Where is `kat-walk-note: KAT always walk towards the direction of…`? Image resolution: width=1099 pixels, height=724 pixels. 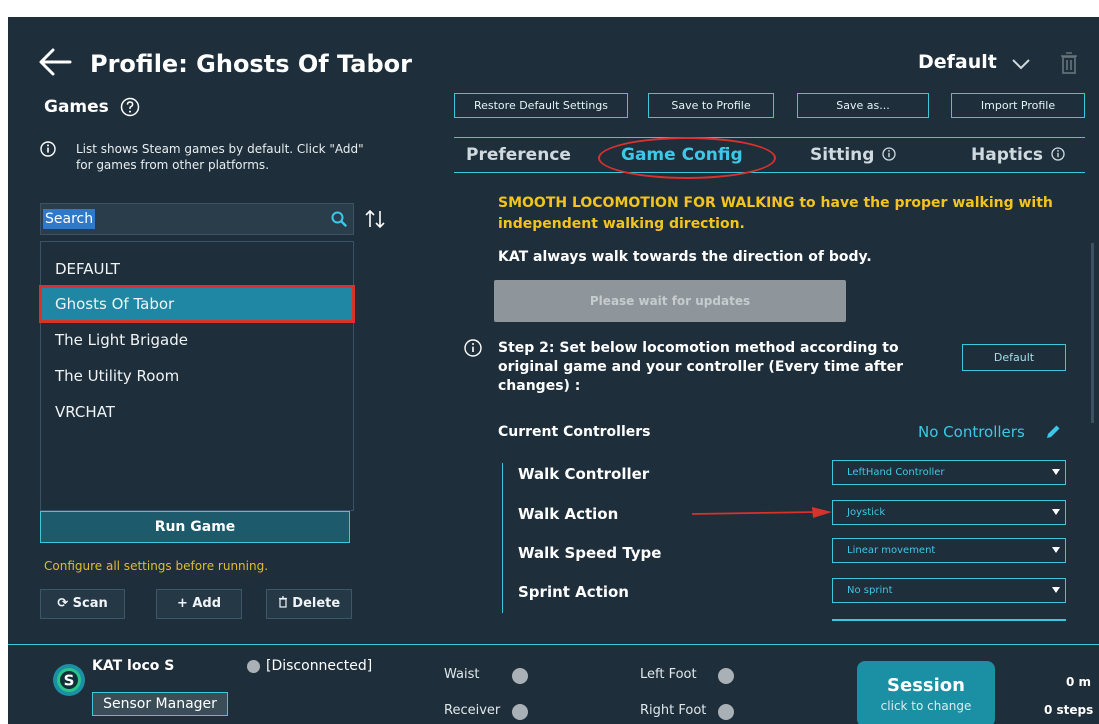
kat-walk-note: KAT always walk towards the direction of… is located at coordinates (685, 257).